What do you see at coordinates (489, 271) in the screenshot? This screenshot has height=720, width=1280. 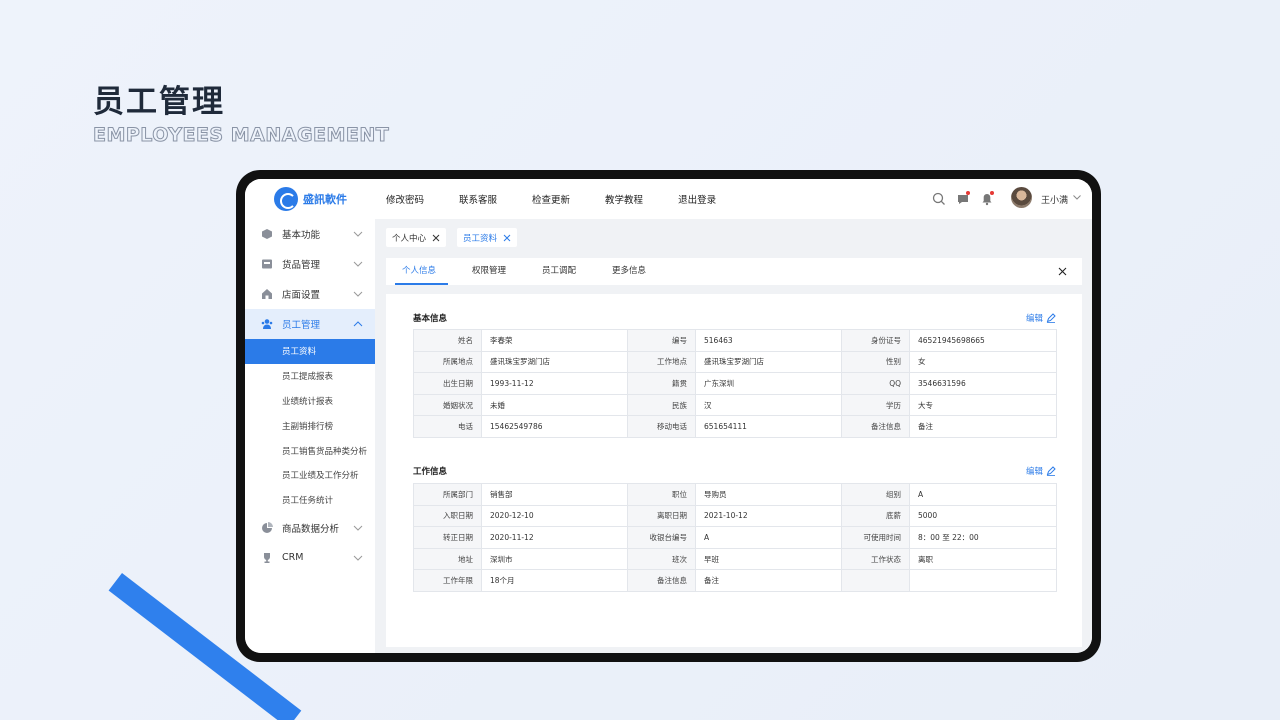 I see `tab-permissions: 权限管理` at bounding box center [489, 271].